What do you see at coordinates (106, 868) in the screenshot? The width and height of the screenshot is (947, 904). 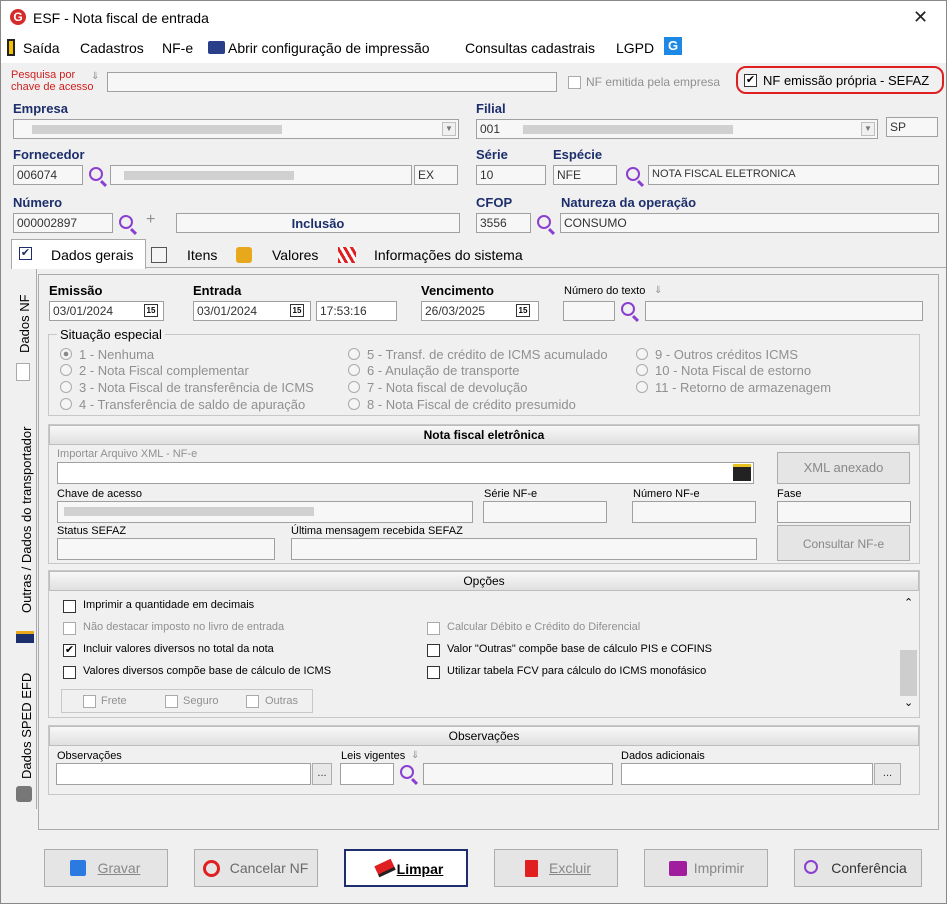 I see `gravar-button: Gravar` at bounding box center [106, 868].